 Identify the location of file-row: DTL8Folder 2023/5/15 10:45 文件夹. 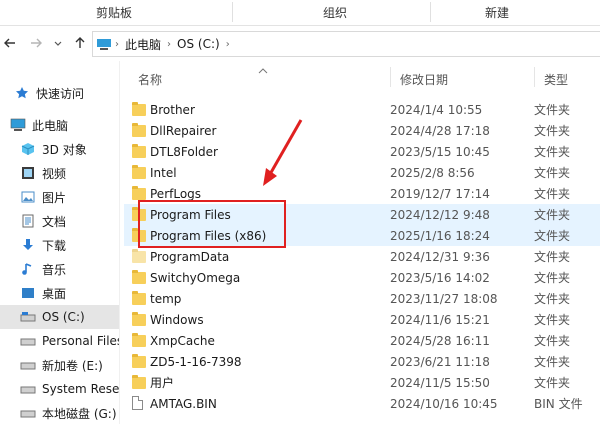
(362, 151).